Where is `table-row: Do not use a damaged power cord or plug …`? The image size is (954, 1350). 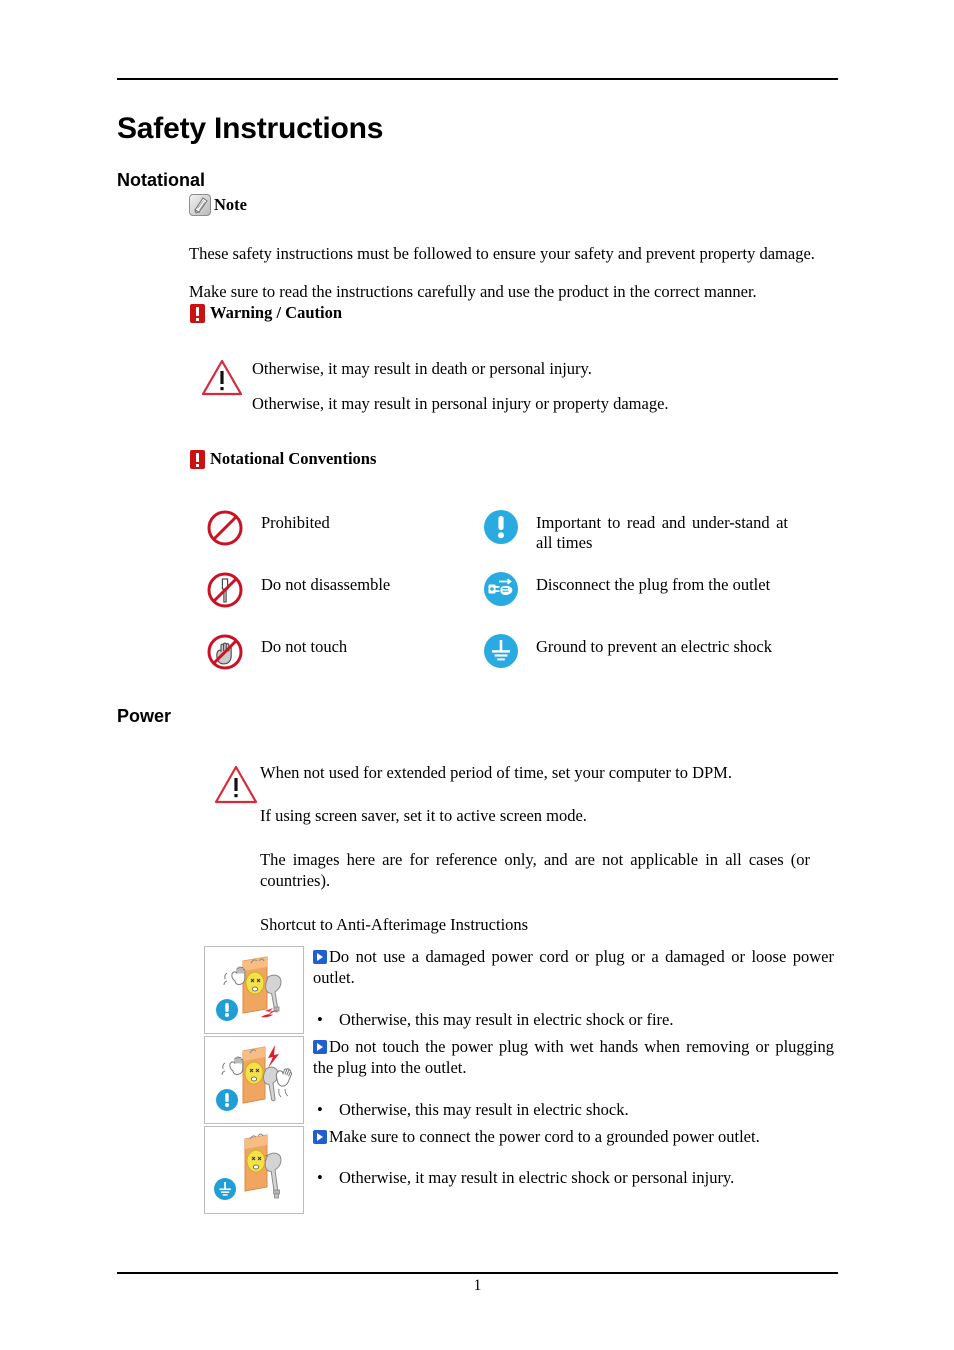 table-row: Do not use a damaged power cord or plug … is located at coordinates (519, 990).